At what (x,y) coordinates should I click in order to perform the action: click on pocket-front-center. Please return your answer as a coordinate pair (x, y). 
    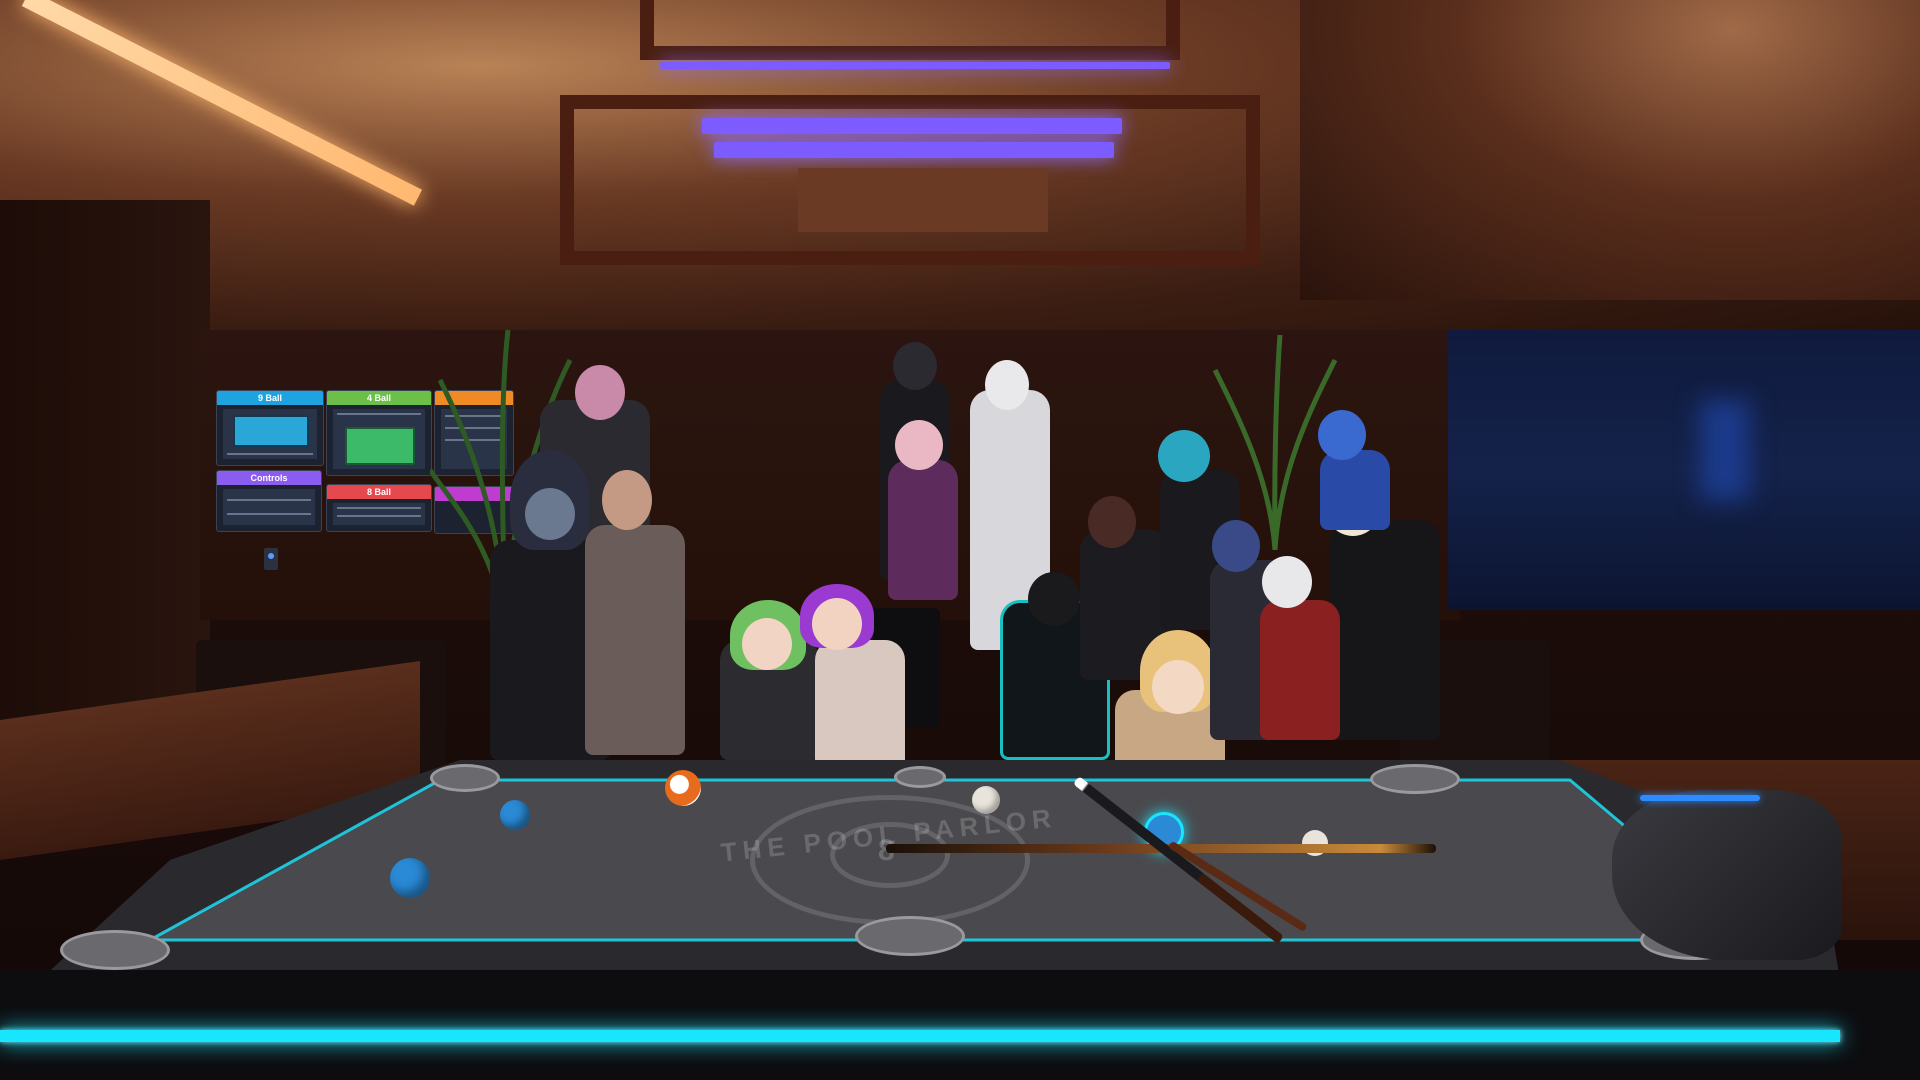
    Looking at the image, I should click on (910, 936).